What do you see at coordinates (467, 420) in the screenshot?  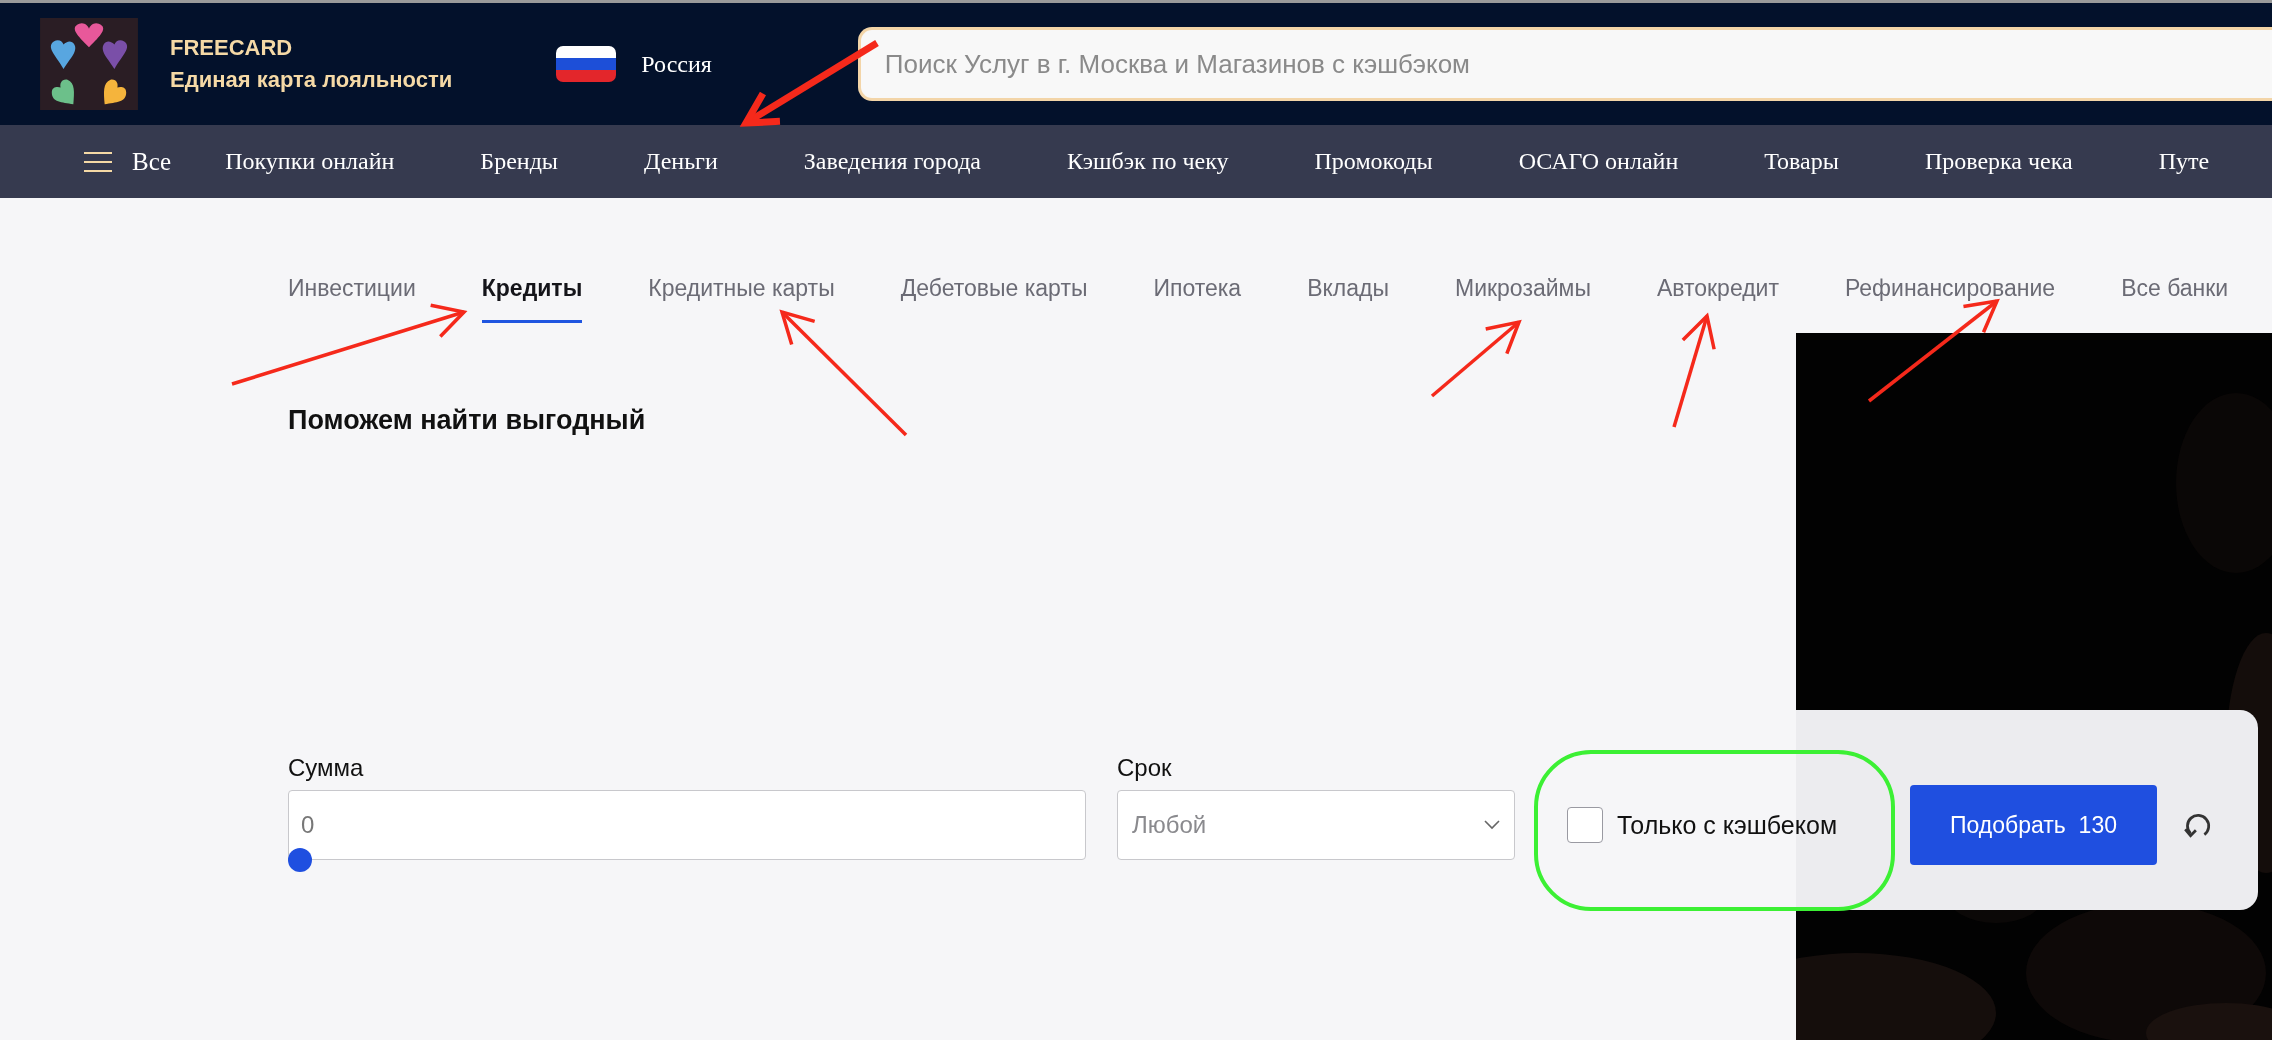 I see `section-heading: Поможем найти выгодный` at bounding box center [467, 420].